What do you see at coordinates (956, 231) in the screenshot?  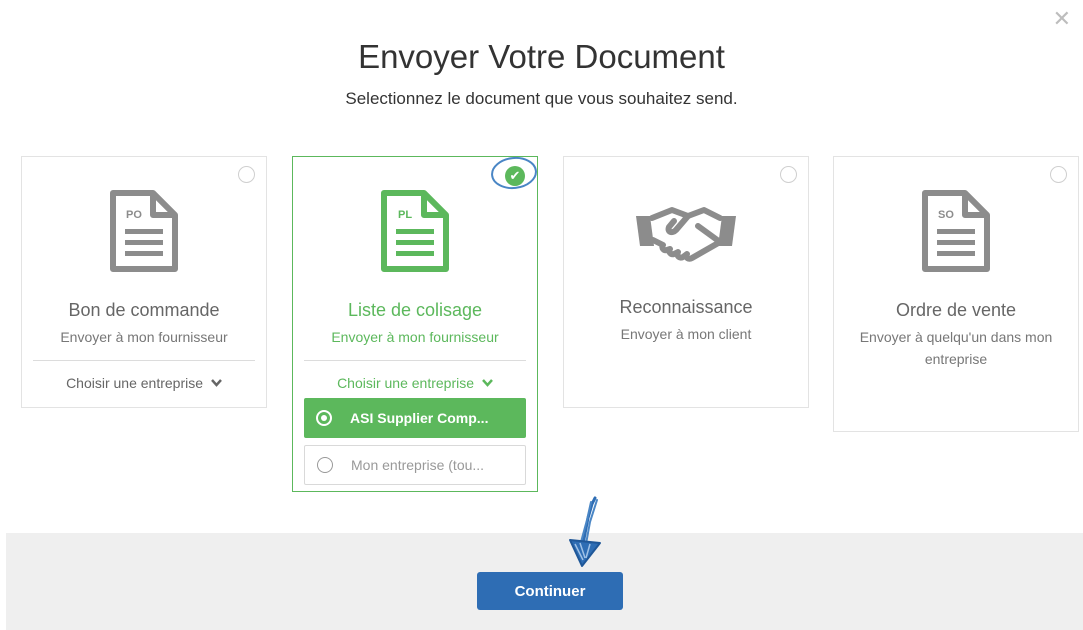 I see `document-so-icon: SO` at bounding box center [956, 231].